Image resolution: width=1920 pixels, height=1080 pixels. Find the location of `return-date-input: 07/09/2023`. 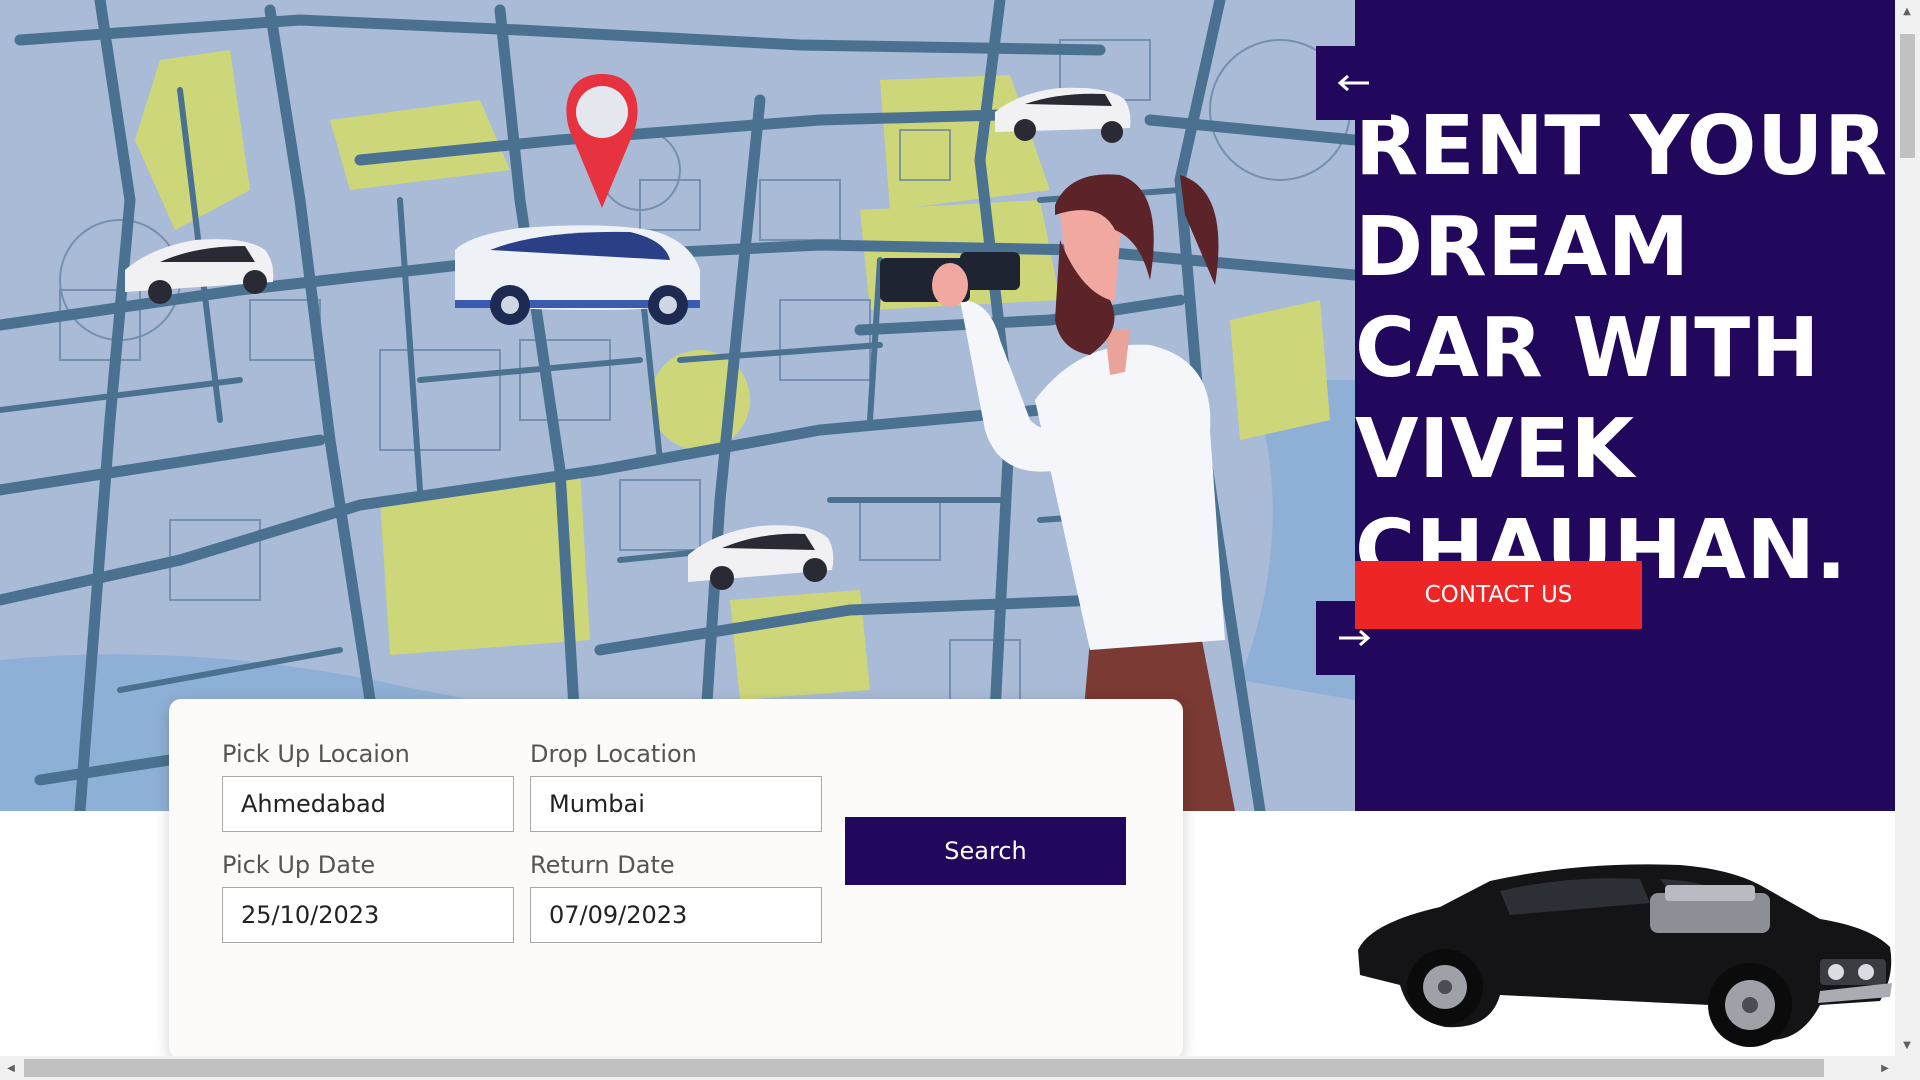

return-date-input: 07/09/2023 is located at coordinates (676, 915).